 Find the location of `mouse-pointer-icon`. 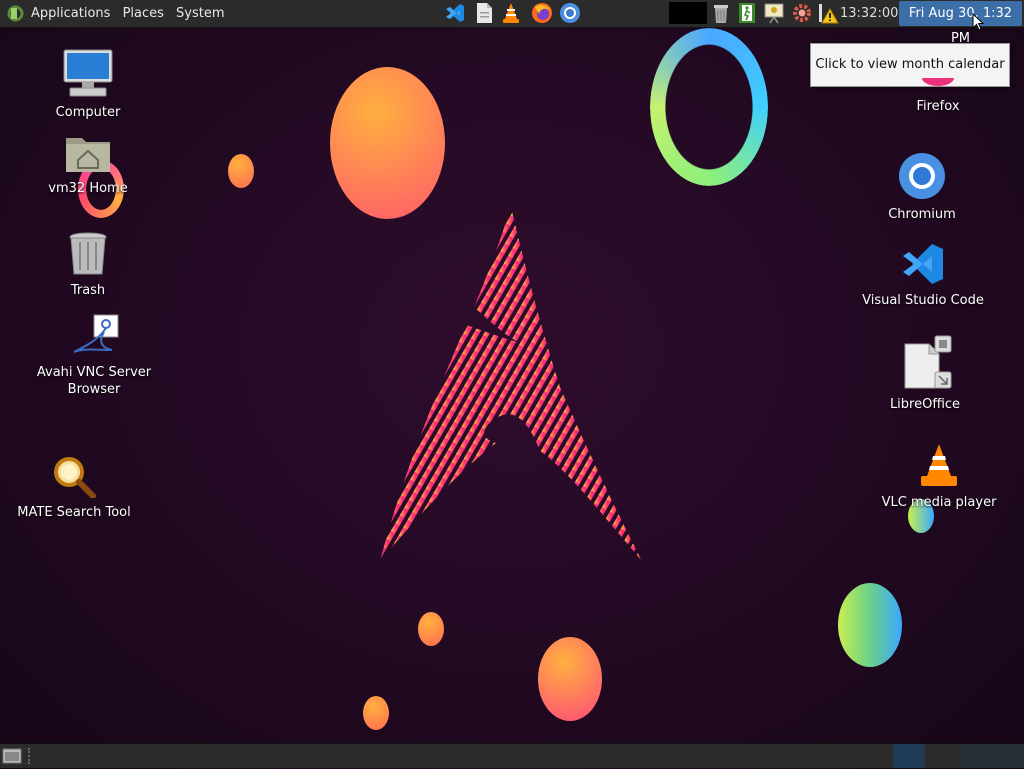

mouse-pointer-icon is located at coordinates (978, 23).